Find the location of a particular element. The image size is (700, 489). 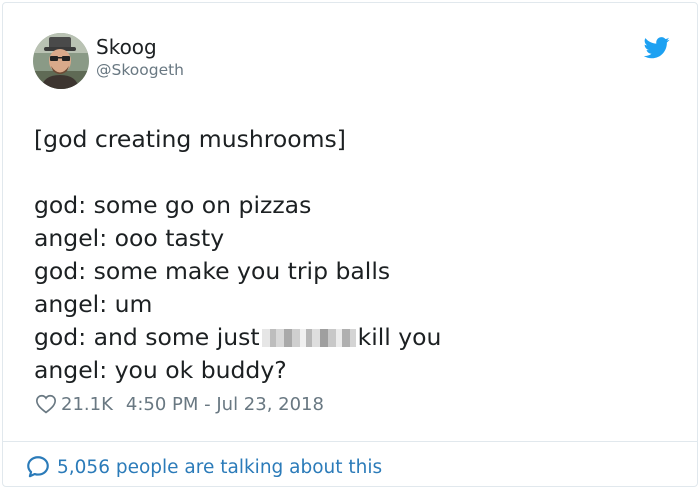

tweet-line: god: some make you trip balls is located at coordinates (212, 271).